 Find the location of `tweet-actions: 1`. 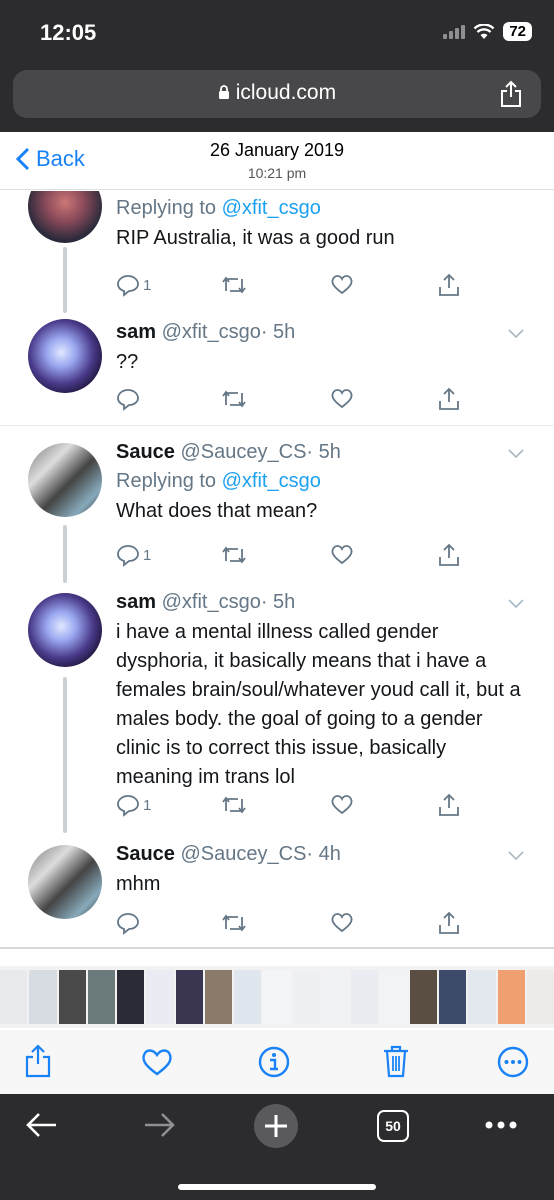

tweet-actions: 1 is located at coordinates (287, 808).